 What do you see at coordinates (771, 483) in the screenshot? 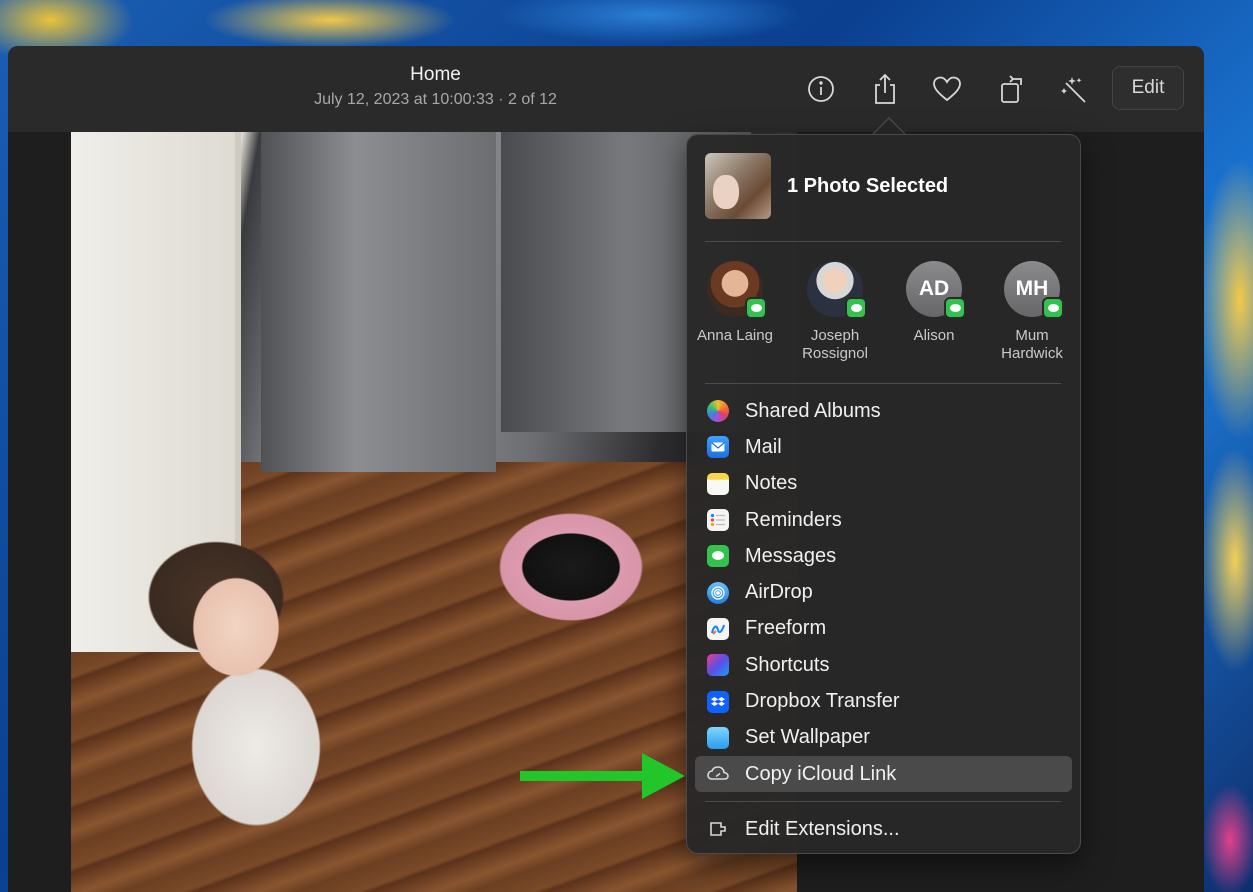
I see `menu-item-label: Notes` at bounding box center [771, 483].